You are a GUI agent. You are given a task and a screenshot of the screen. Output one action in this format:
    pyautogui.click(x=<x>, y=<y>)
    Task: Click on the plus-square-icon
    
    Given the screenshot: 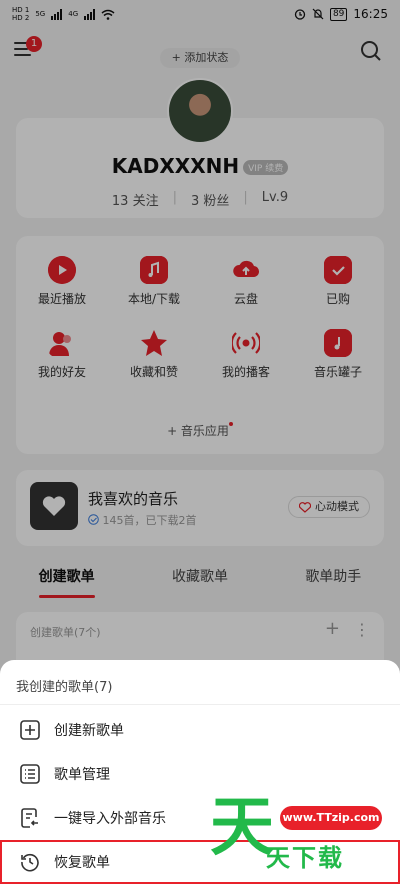 What is the action you would take?
    pyautogui.click(x=30, y=730)
    